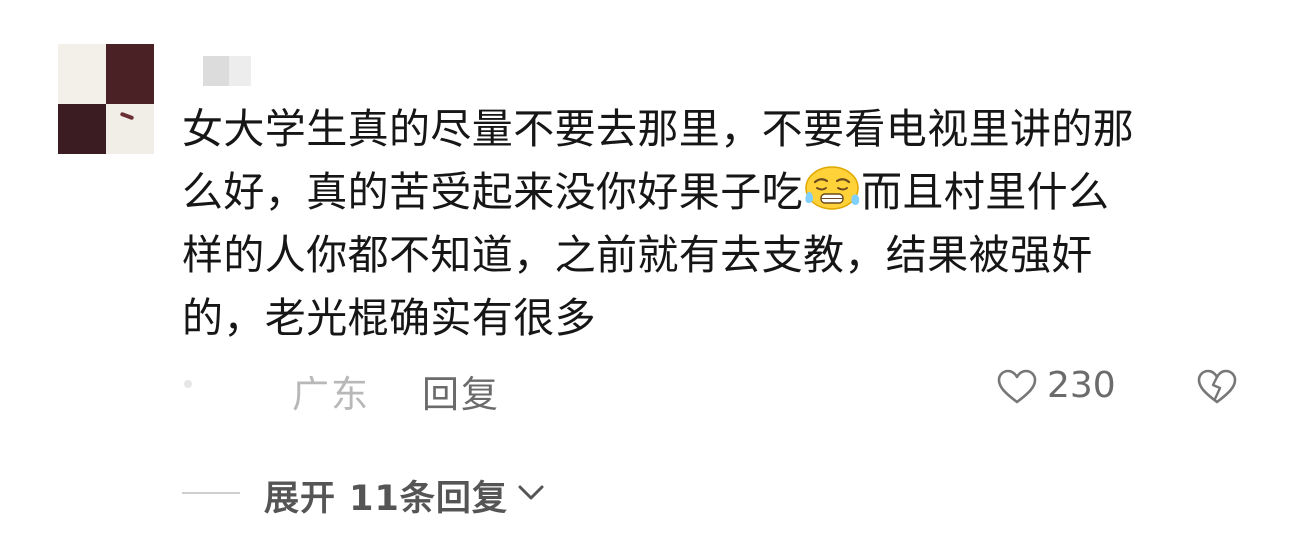 The width and height of the screenshot is (1290, 550). Describe the element at coordinates (985, 192) in the screenshot. I see `comment-line-segment: 而且村里什么` at that location.